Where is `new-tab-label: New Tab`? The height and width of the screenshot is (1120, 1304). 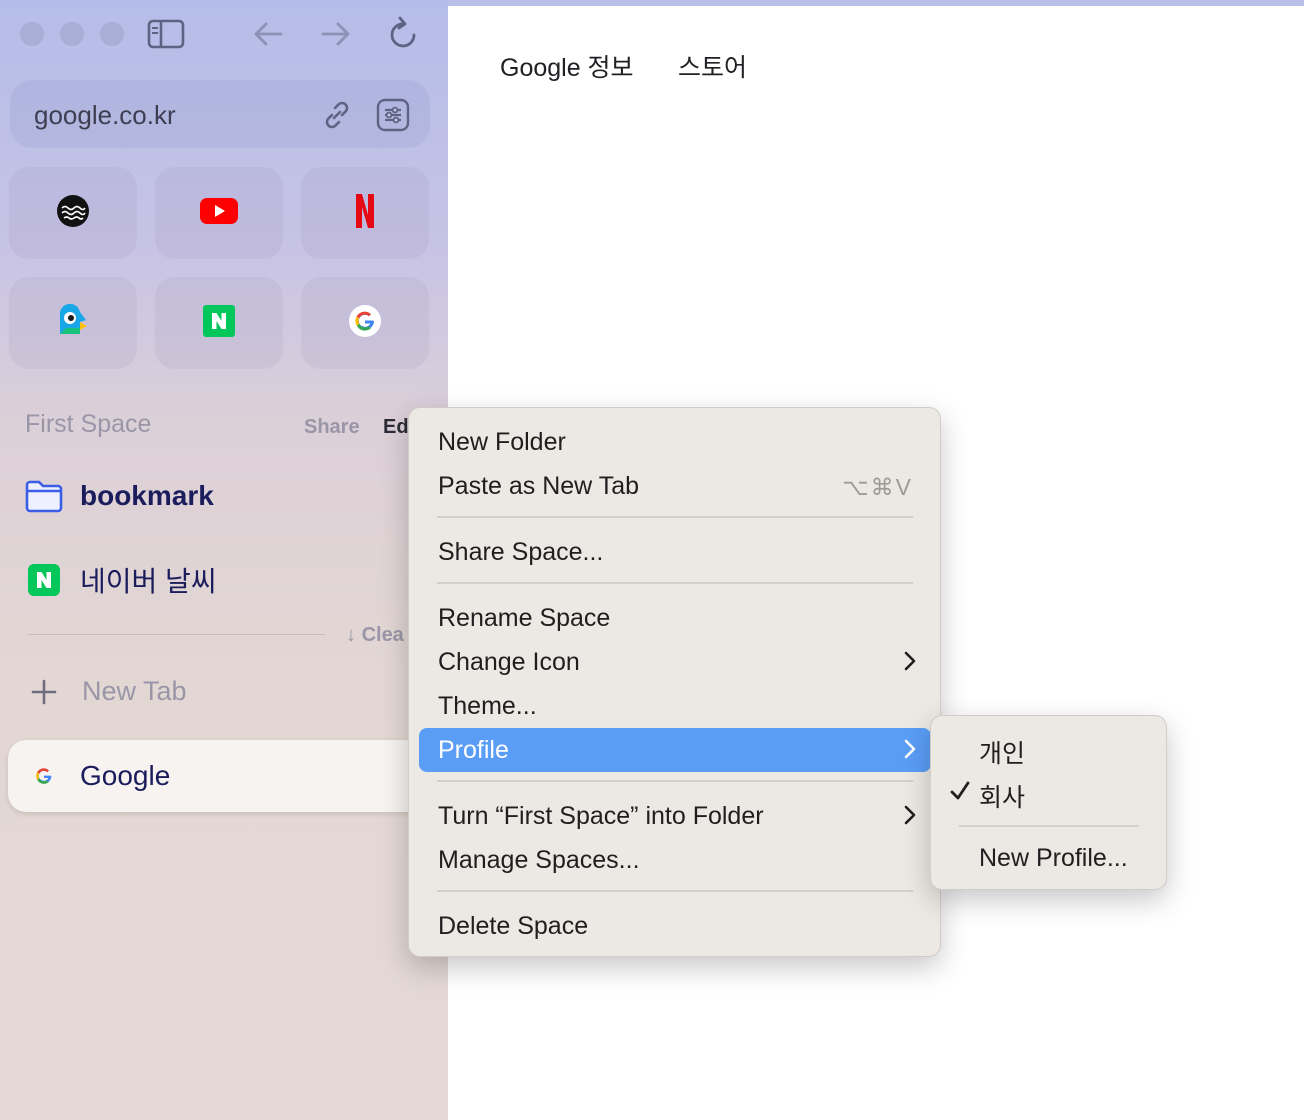
new-tab-label: New Tab is located at coordinates (134, 691).